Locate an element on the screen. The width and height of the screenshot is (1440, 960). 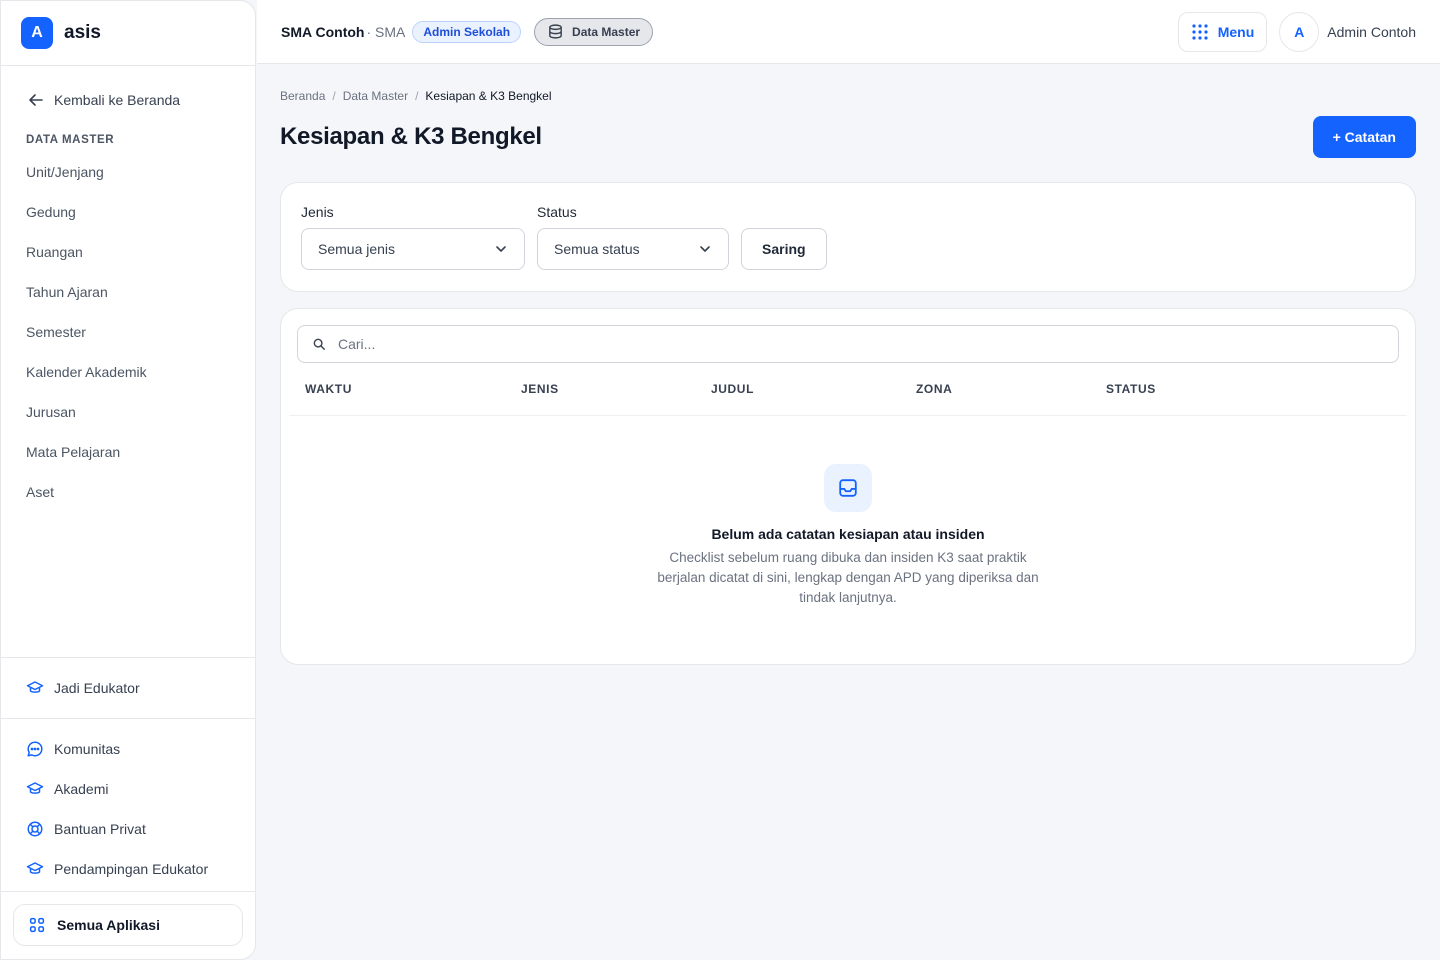
become-educator-label: Jadi Edukator is located at coordinates (97, 688).